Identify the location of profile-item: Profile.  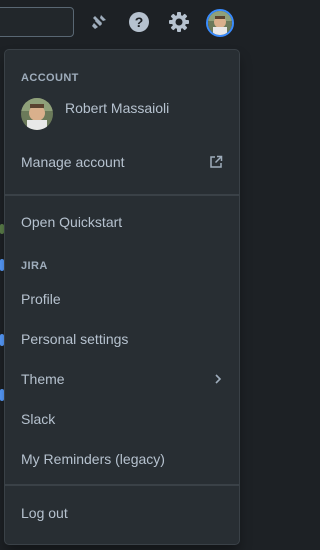
(122, 299).